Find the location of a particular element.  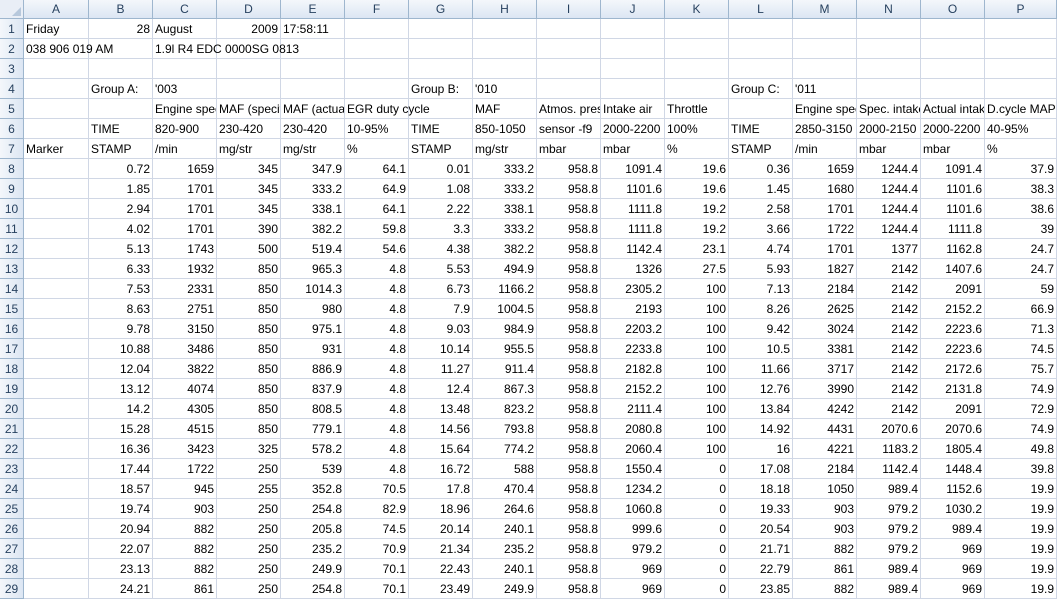

cell-L7: STAMP is located at coordinates (761, 149).